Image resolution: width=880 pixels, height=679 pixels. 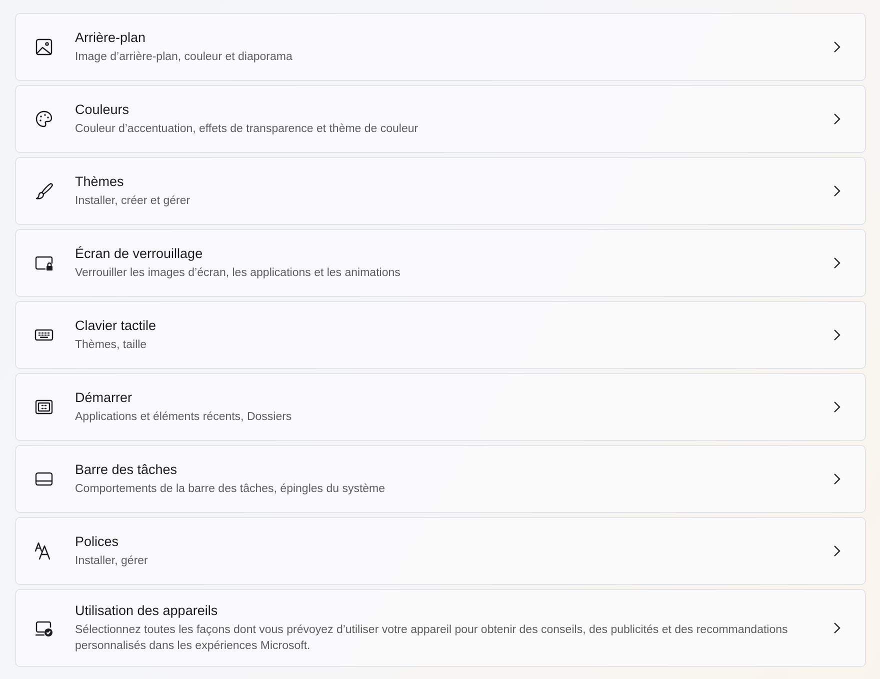 What do you see at coordinates (126, 470) in the screenshot?
I see `card-title: Barre des tâches` at bounding box center [126, 470].